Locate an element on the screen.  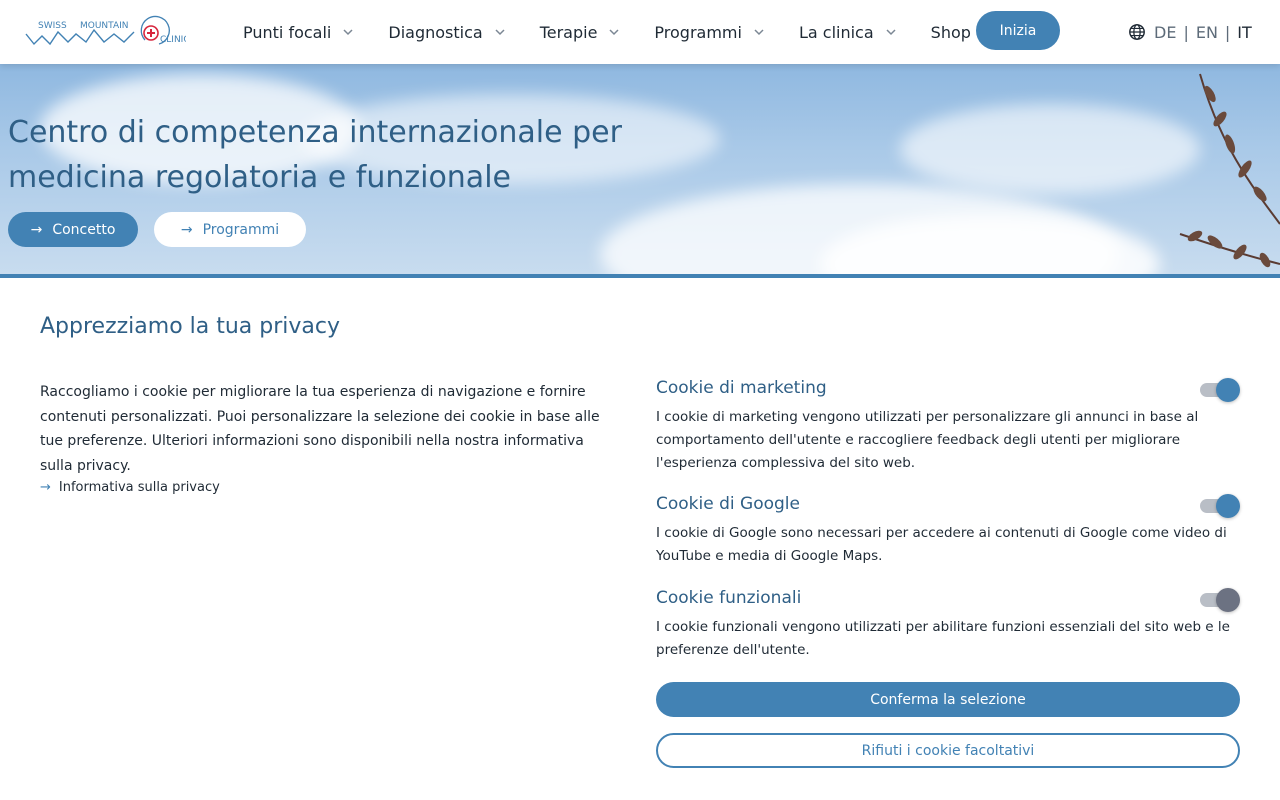
start-button: Inizia is located at coordinates (1018, 30).